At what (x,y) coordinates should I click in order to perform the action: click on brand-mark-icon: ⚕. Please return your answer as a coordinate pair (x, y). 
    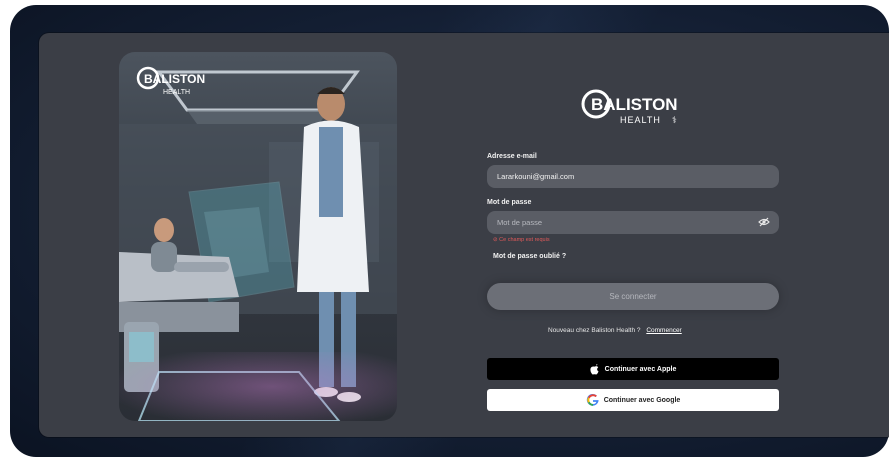
    Looking at the image, I should click on (674, 121).